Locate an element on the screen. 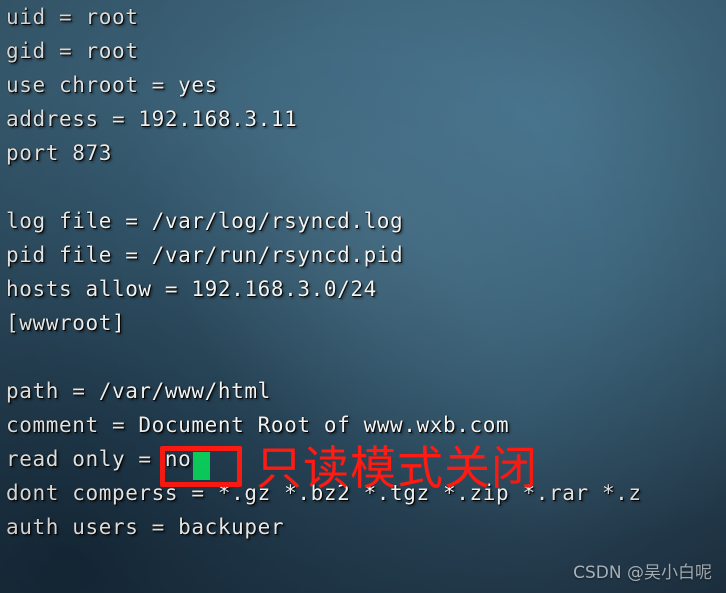 The height and width of the screenshot is (593, 726). config-line: path = /var/www/html is located at coordinates (138, 391).